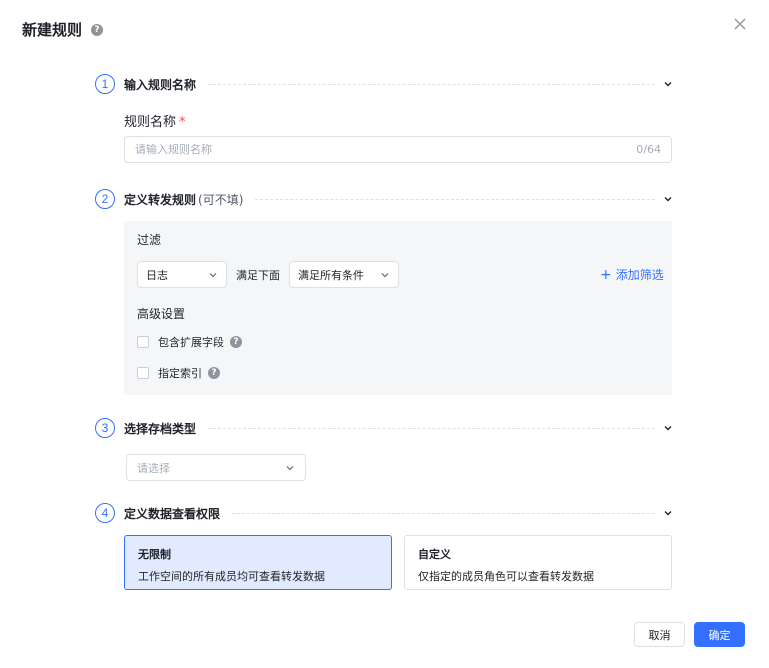 This screenshot has height=668, width=769. What do you see at coordinates (52, 30) in the screenshot?
I see `dialog-title: 新建规则` at bounding box center [52, 30].